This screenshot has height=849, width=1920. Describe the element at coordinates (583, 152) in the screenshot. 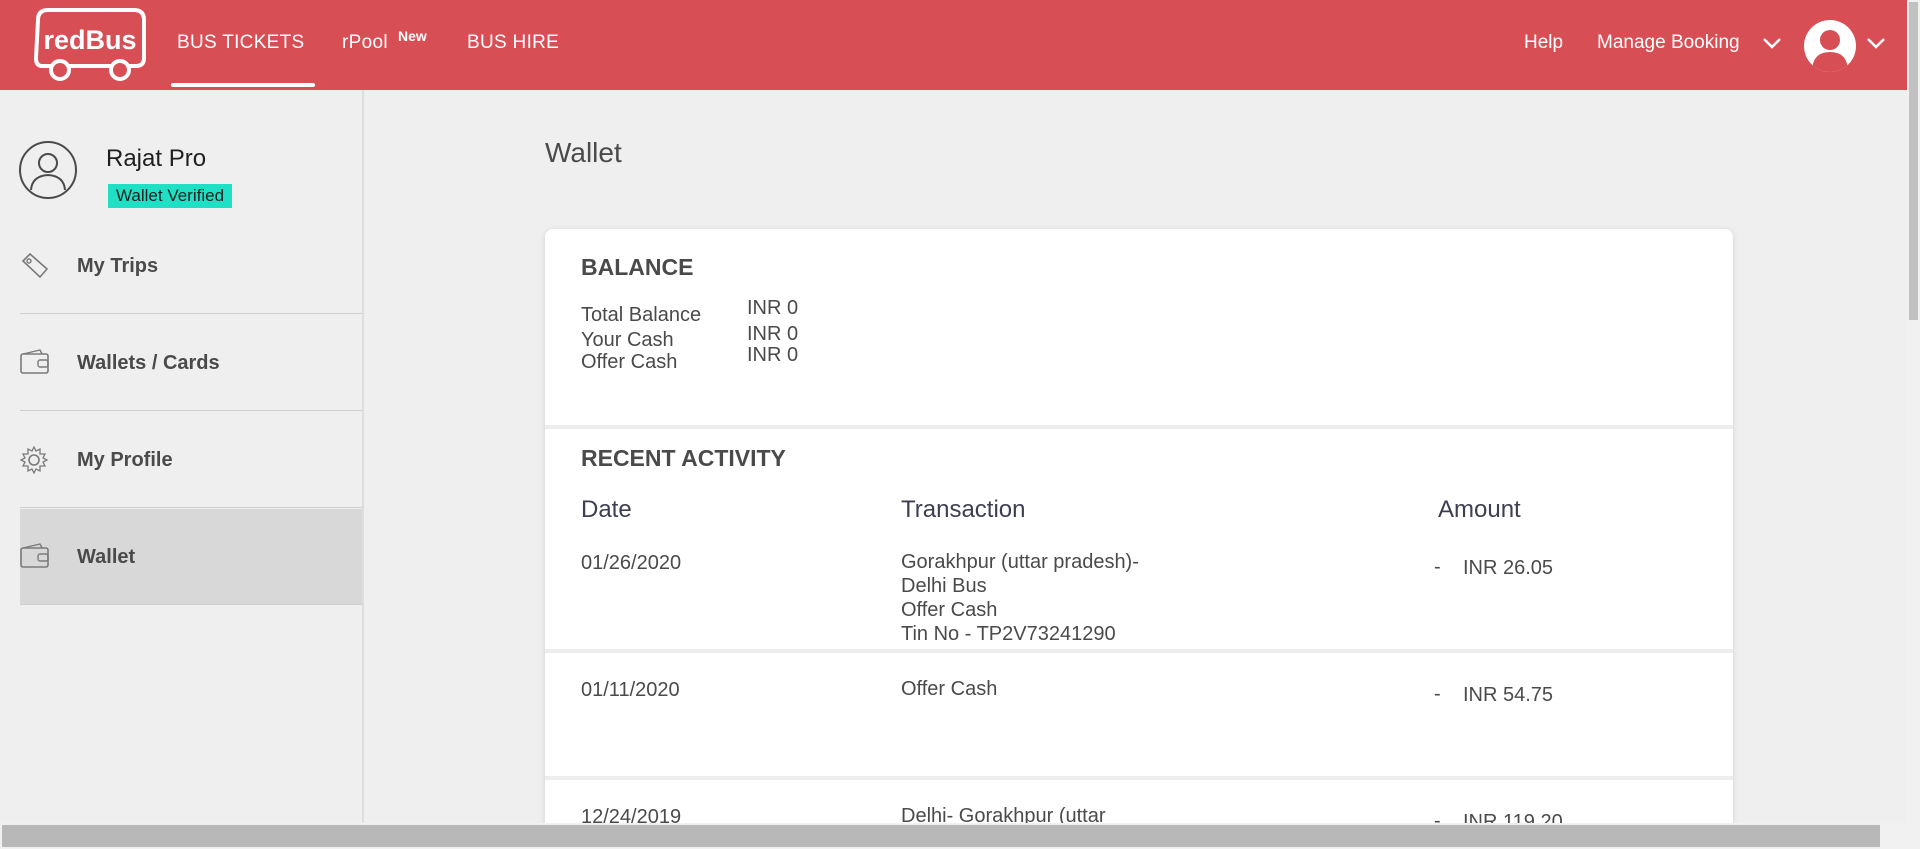

I see `page-title: Wallet` at that location.